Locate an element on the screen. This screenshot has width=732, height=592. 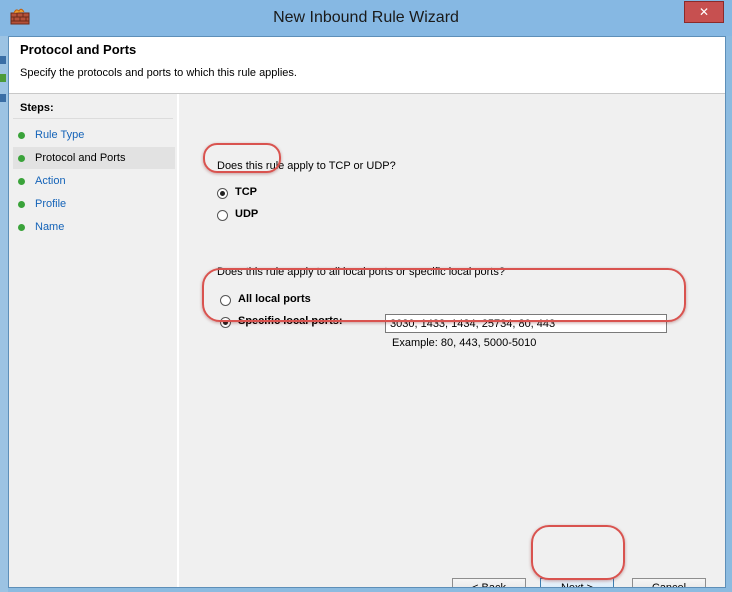
close-button: ✕ is located at coordinates (704, 12).